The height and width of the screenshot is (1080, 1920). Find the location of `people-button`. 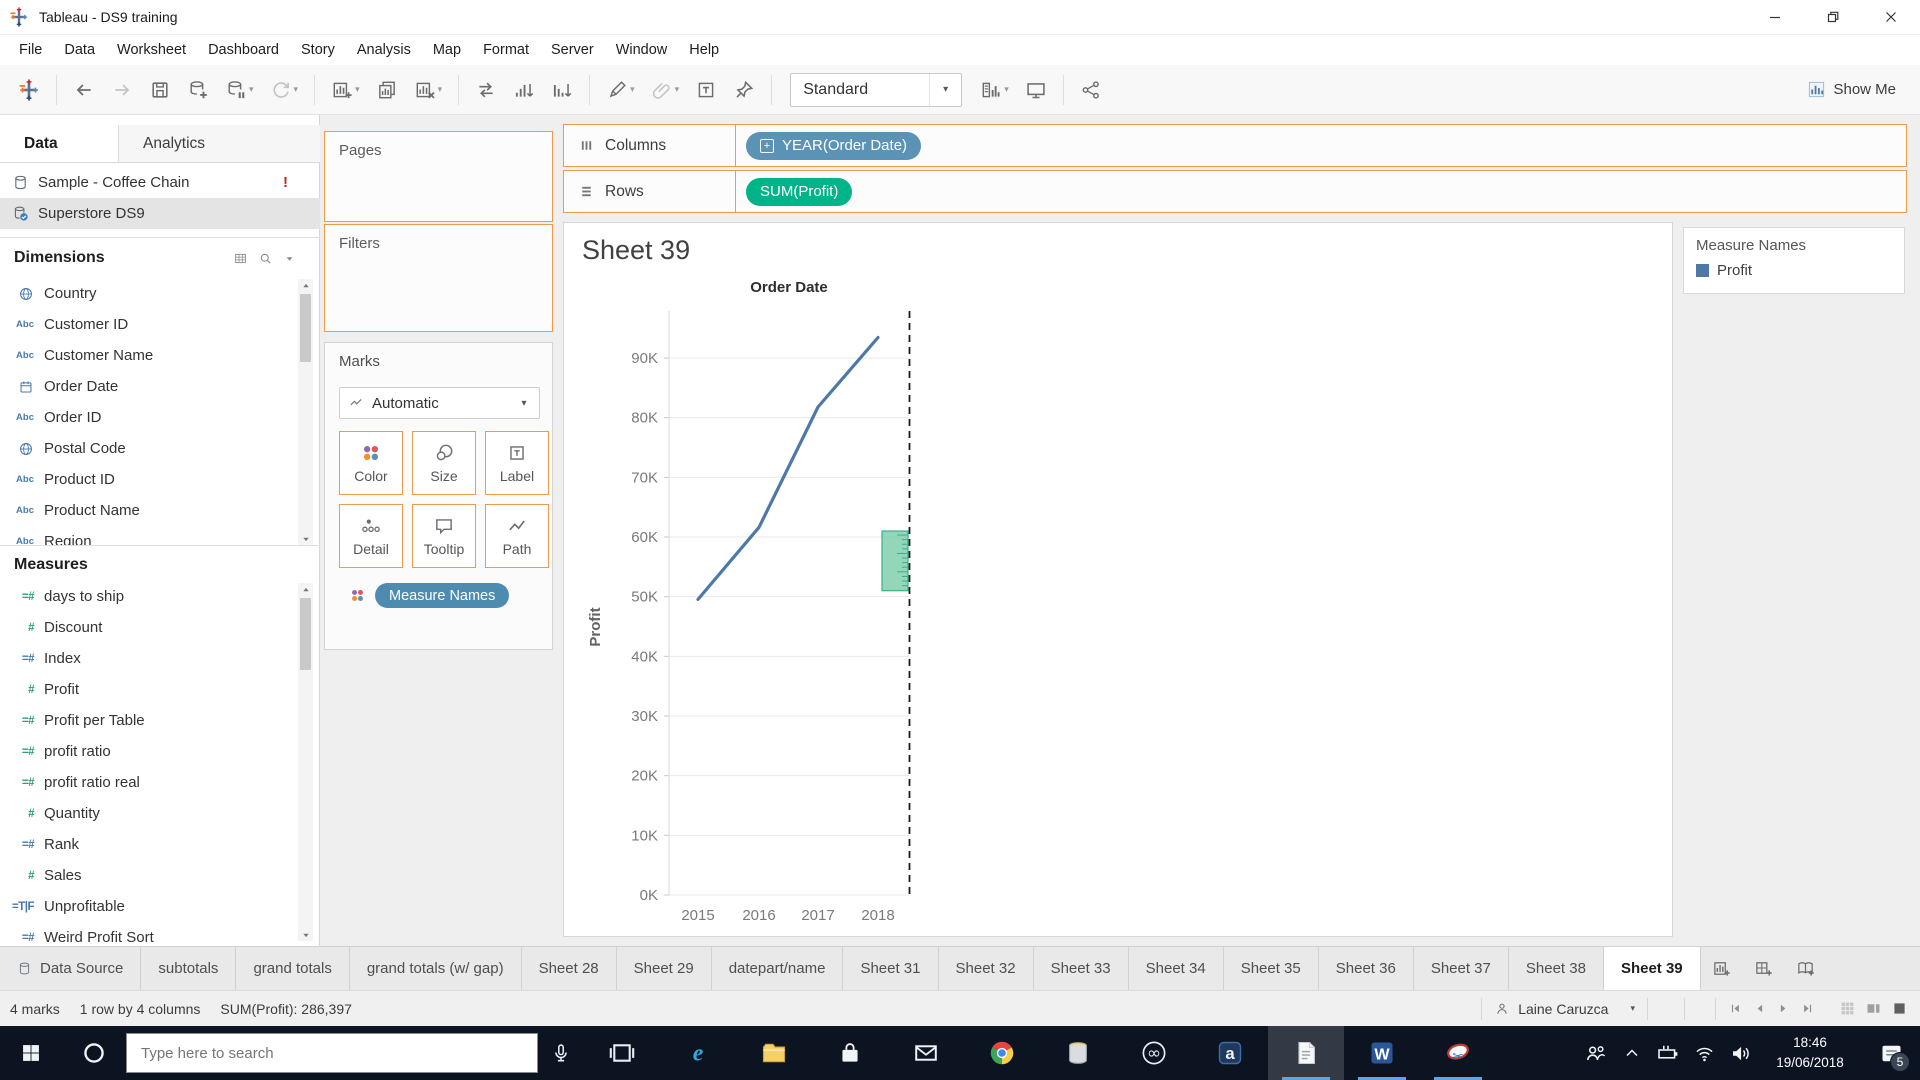

people-button is located at coordinates (1596, 1053).